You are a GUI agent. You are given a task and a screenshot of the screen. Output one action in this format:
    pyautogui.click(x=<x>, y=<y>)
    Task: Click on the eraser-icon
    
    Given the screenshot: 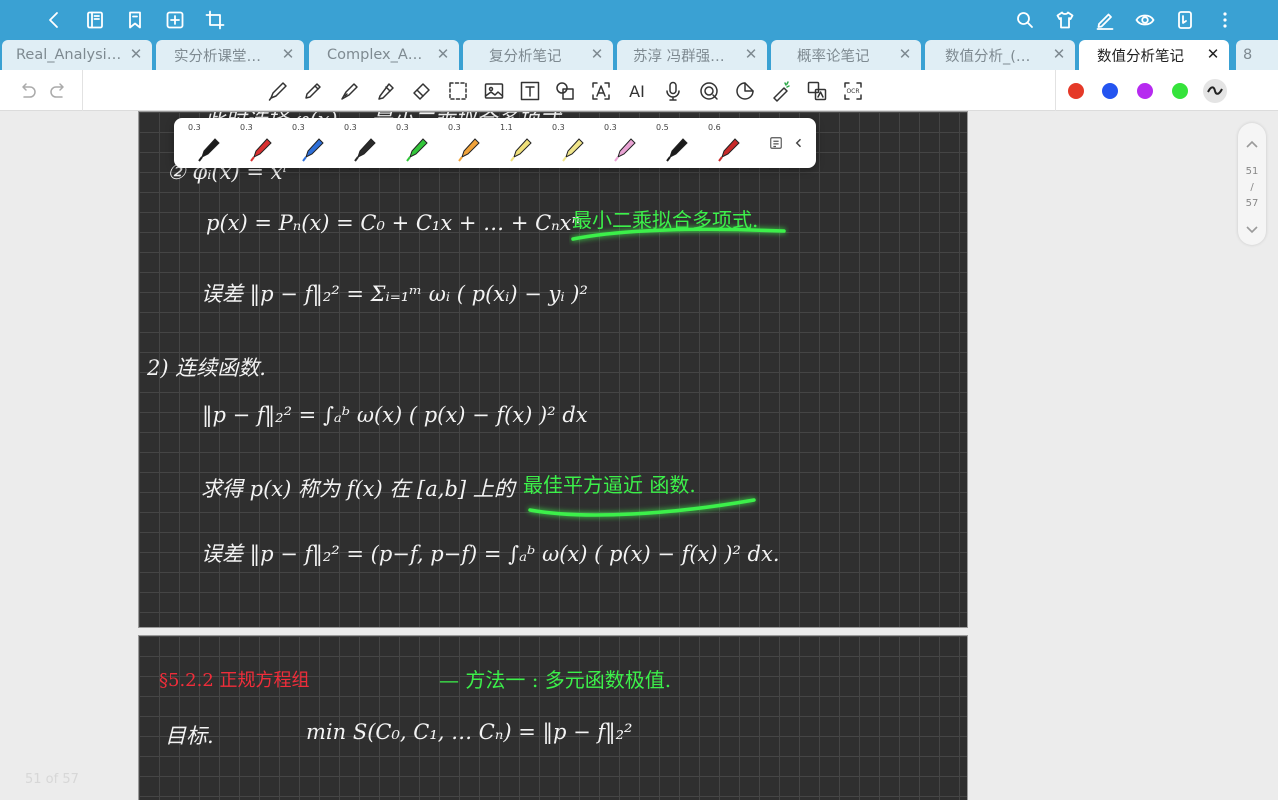 What is the action you would take?
    pyautogui.click(x=422, y=91)
    